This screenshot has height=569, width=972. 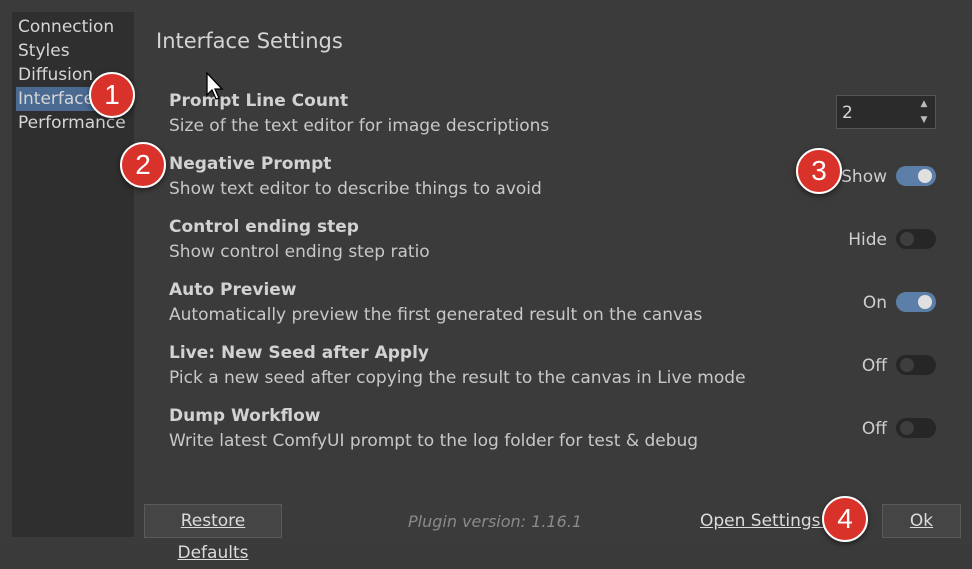 I want to click on setting-title: Control ending step, so click(x=264, y=227).